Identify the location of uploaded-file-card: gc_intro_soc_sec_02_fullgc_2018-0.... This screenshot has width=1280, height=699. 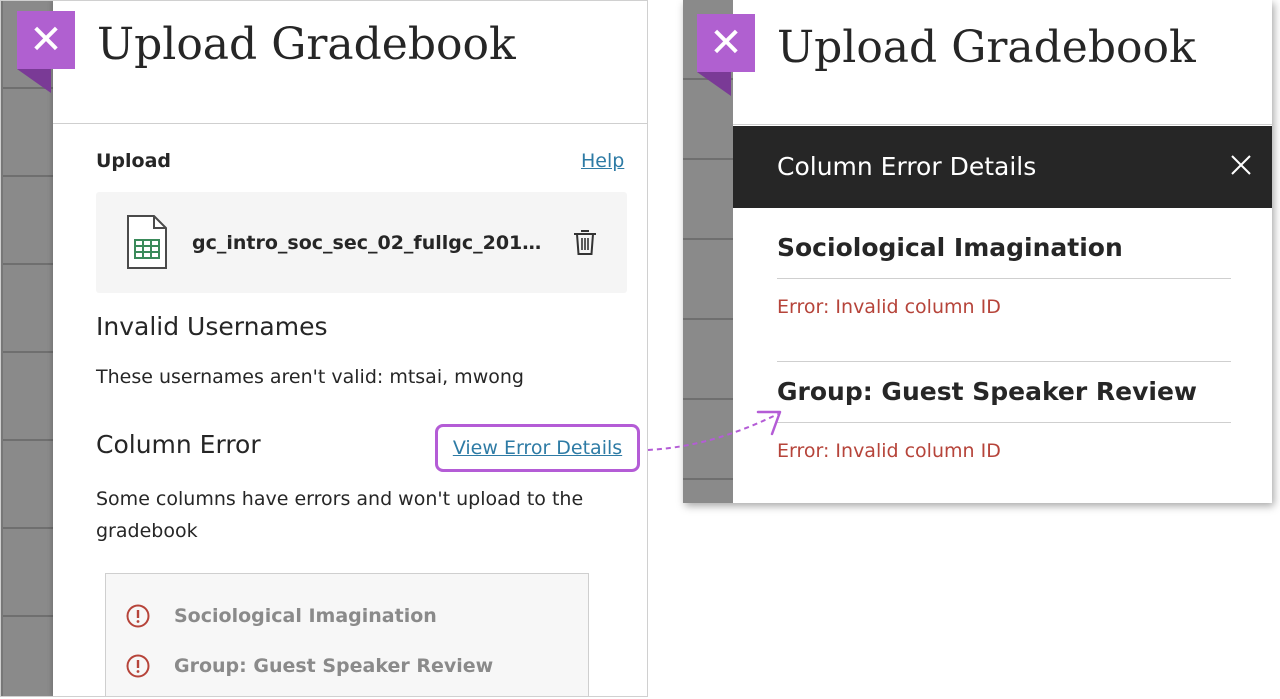
(361, 242).